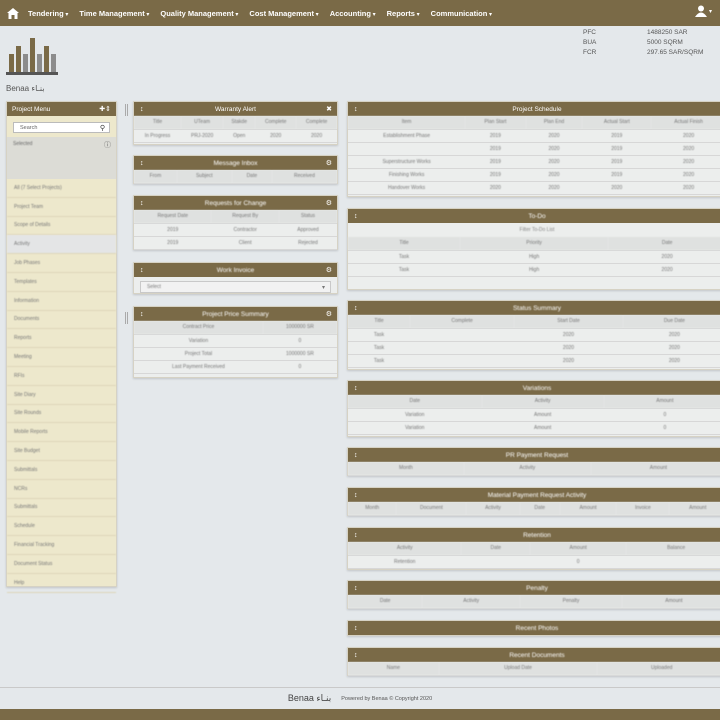 The image size is (720, 720). What do you see at coordinates (407, 149) in the screenshot?
I see `table-cell` at bounding box center [407, 149].